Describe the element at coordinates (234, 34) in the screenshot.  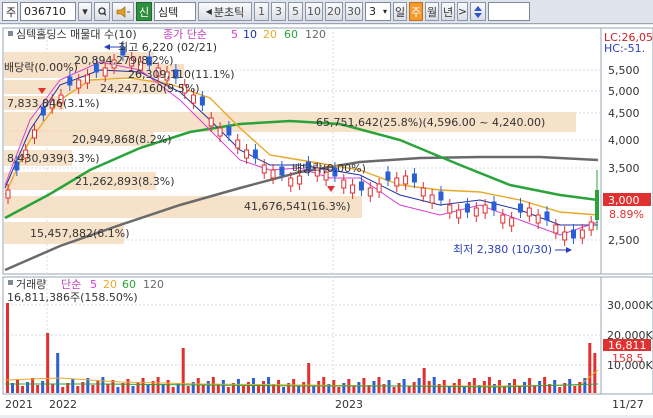
I see `legend-ma5: 5` at that location.